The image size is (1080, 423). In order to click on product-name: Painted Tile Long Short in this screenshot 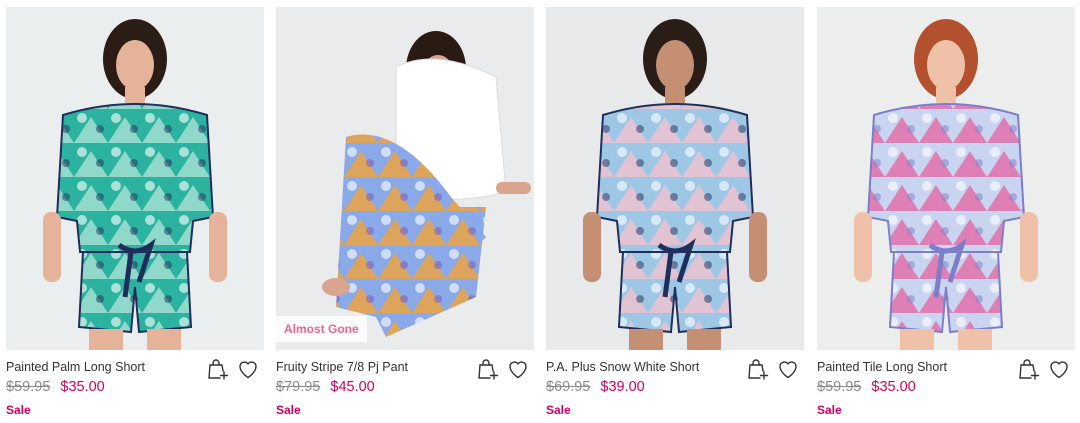, I will do `click(882, 367)`.